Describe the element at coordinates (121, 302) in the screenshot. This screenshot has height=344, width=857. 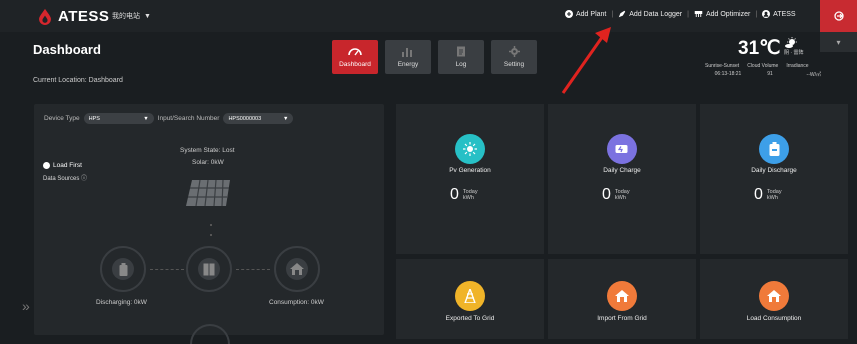
I see `discharging-value: Discharging: 0kW` at that location.